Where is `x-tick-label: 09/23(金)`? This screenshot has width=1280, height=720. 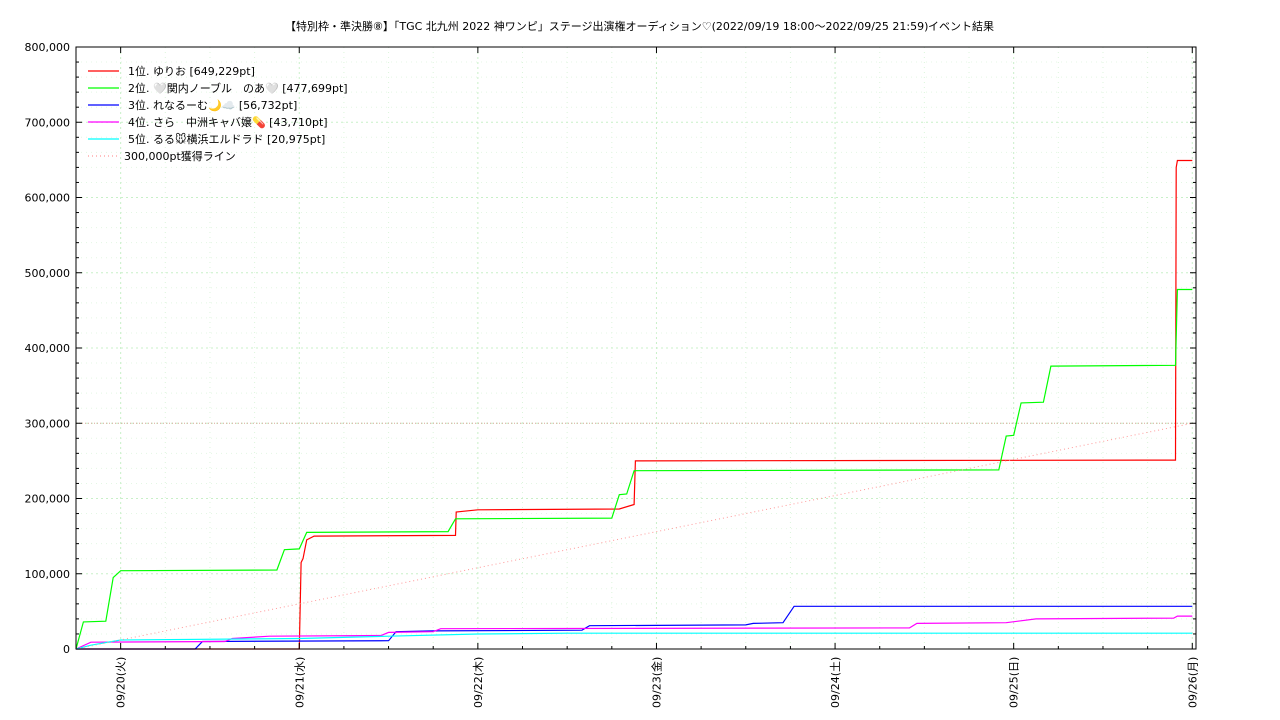
x-tick-label: 09/23(金) is located at coordinates (656, 682).